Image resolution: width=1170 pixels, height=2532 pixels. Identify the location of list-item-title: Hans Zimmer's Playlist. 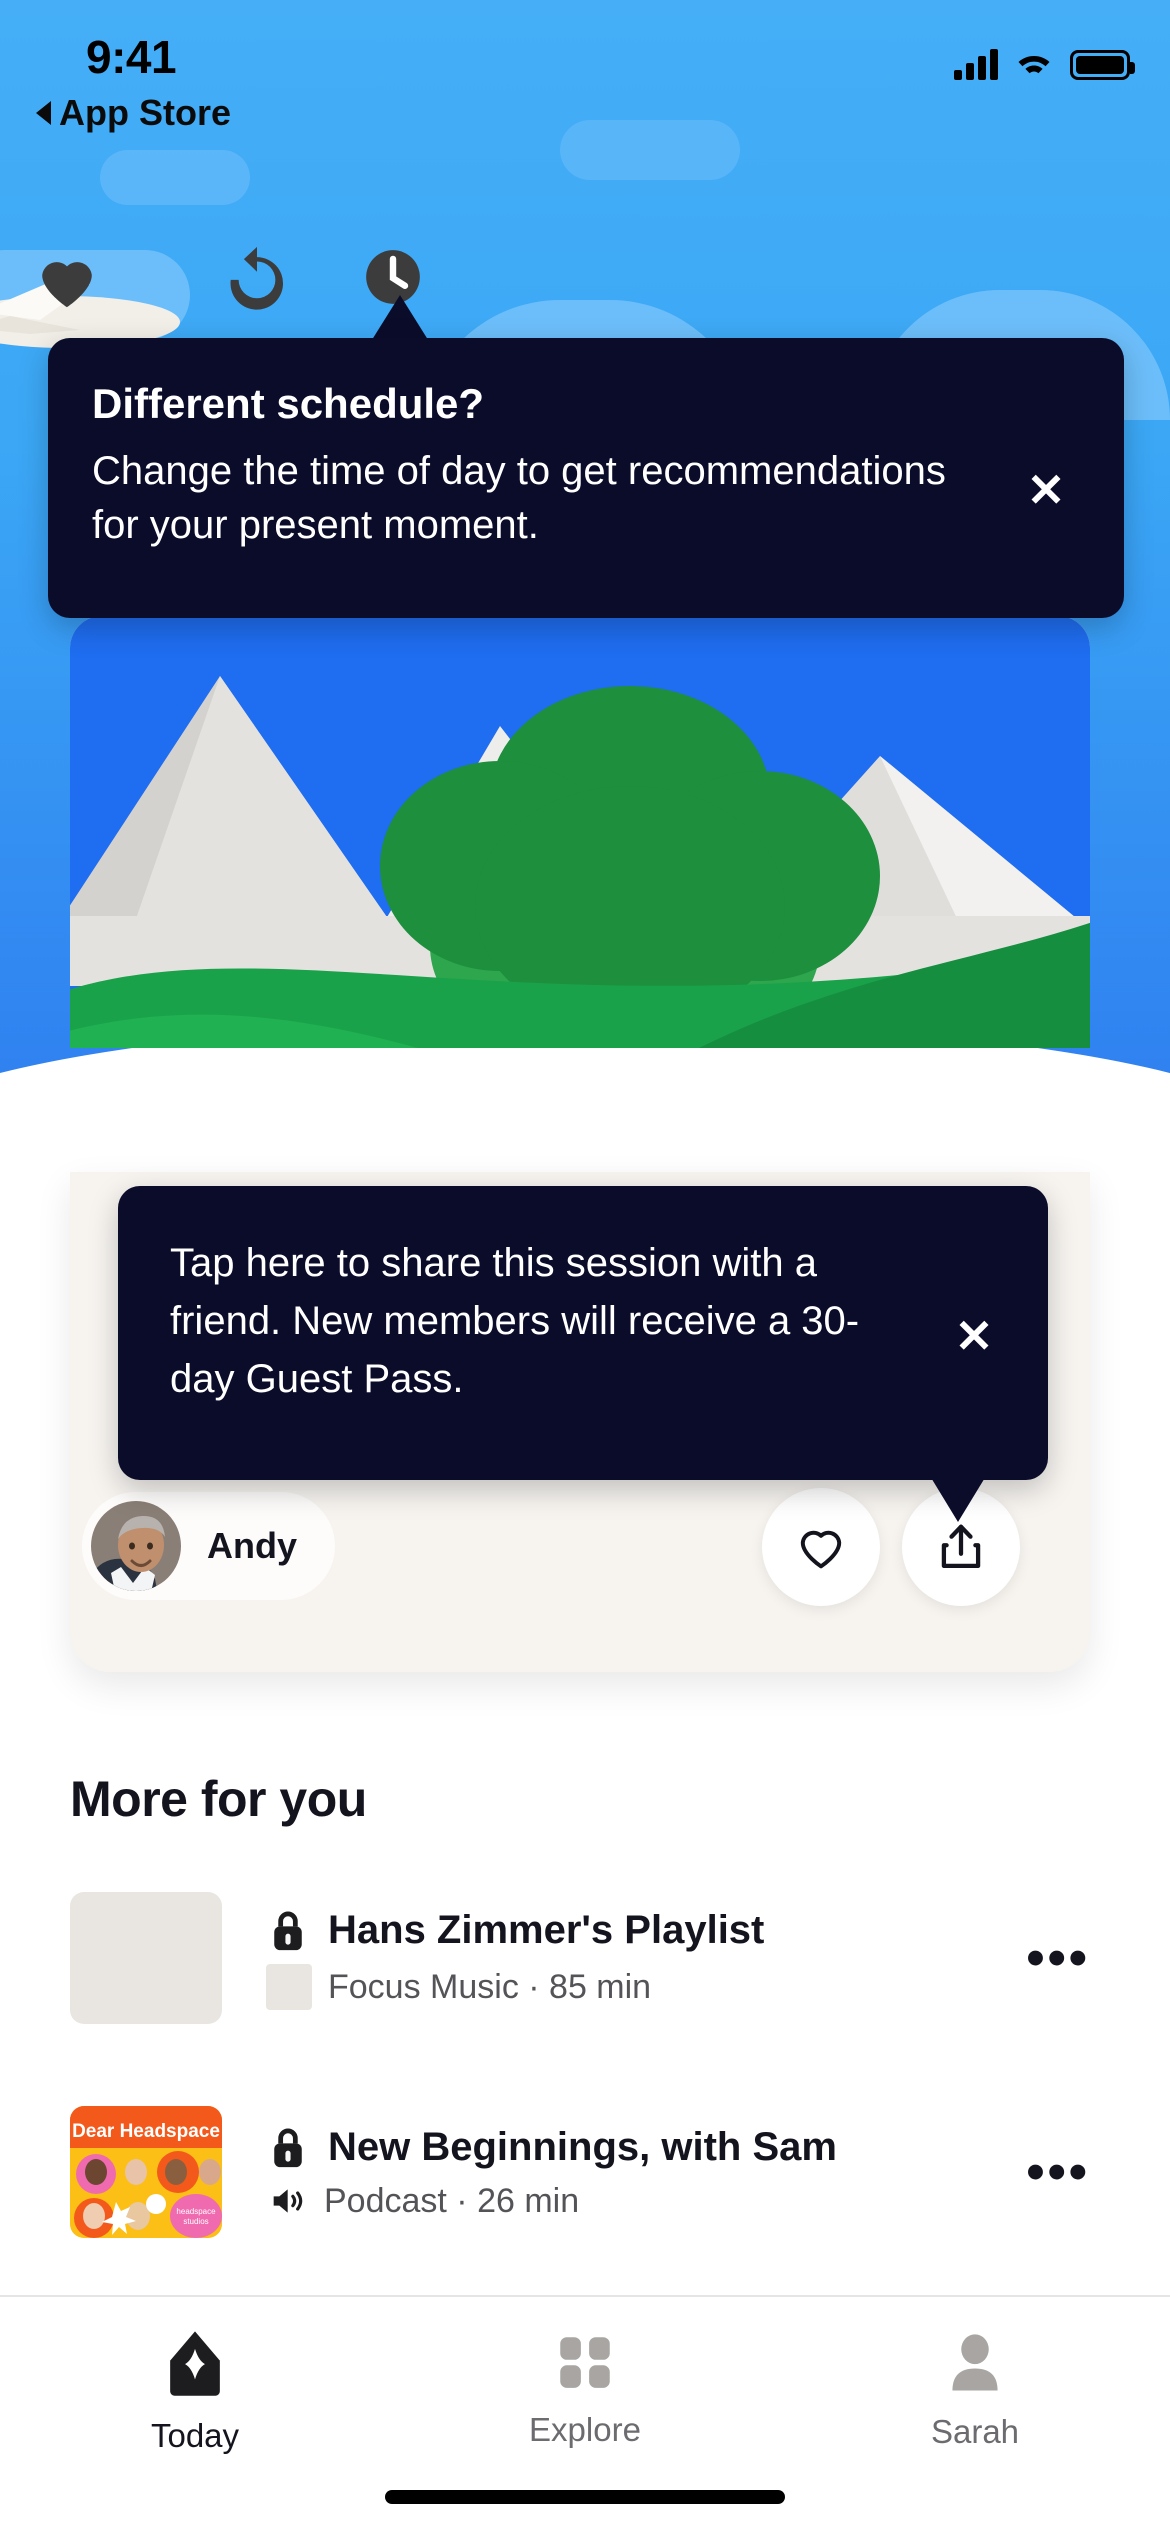
(546, 1930).